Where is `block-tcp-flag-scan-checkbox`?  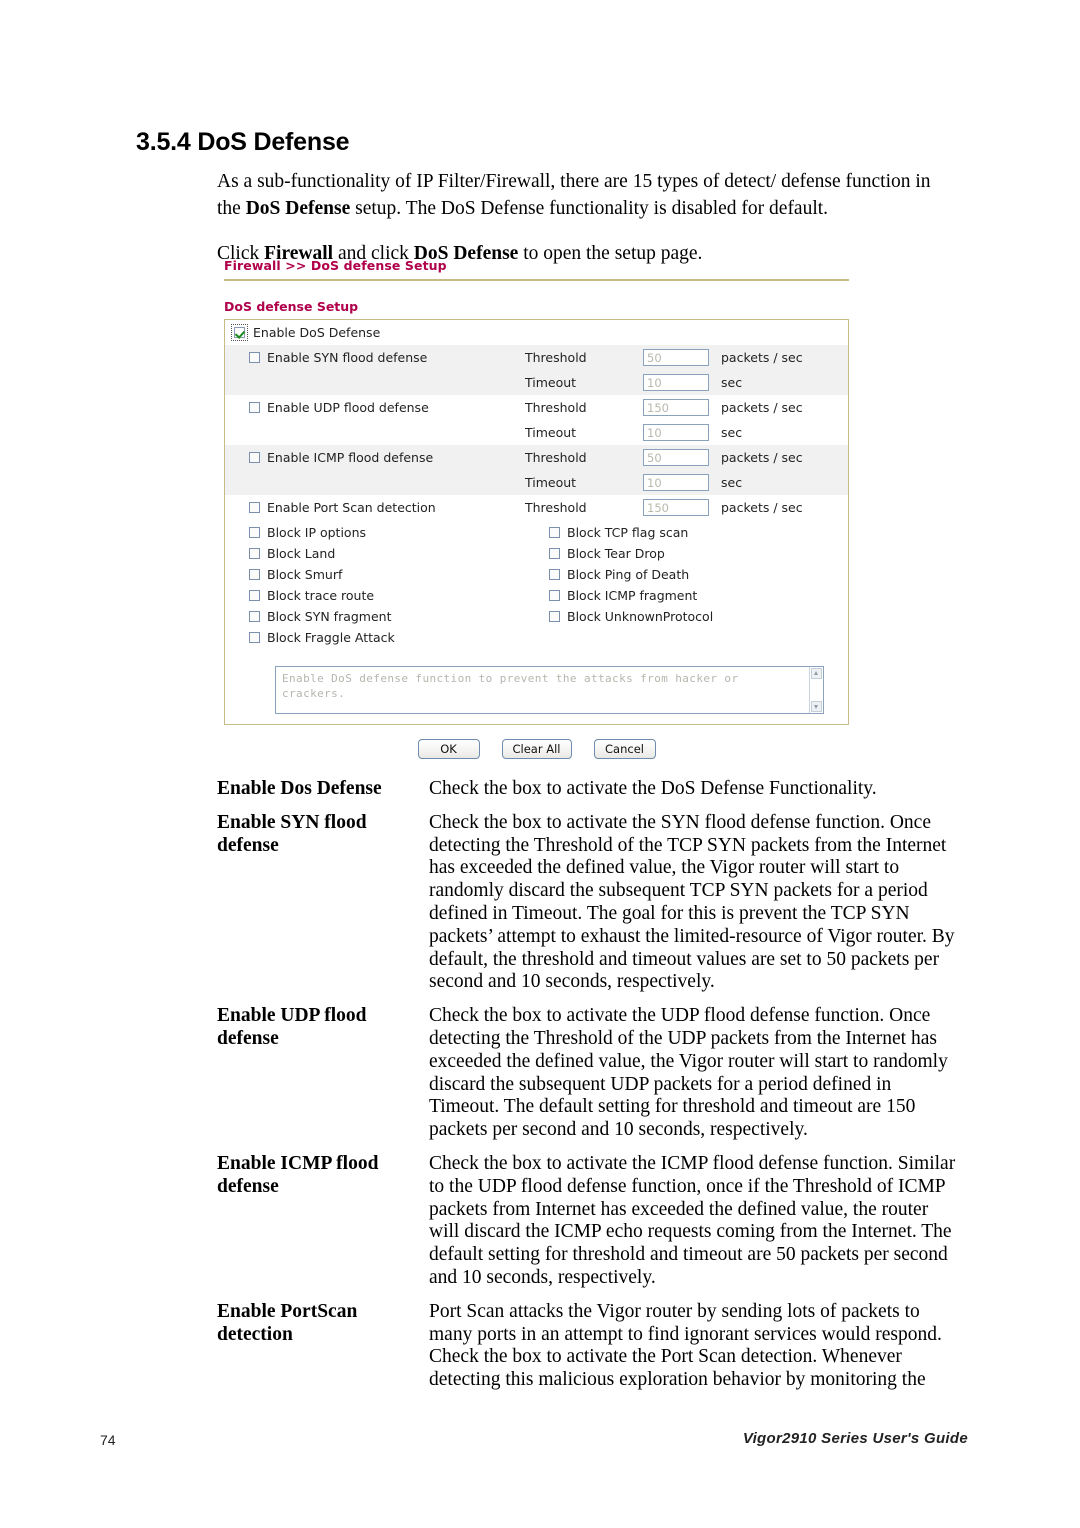
block-tcp-flag-scan-checkbox is located at coordinates (554, 532).